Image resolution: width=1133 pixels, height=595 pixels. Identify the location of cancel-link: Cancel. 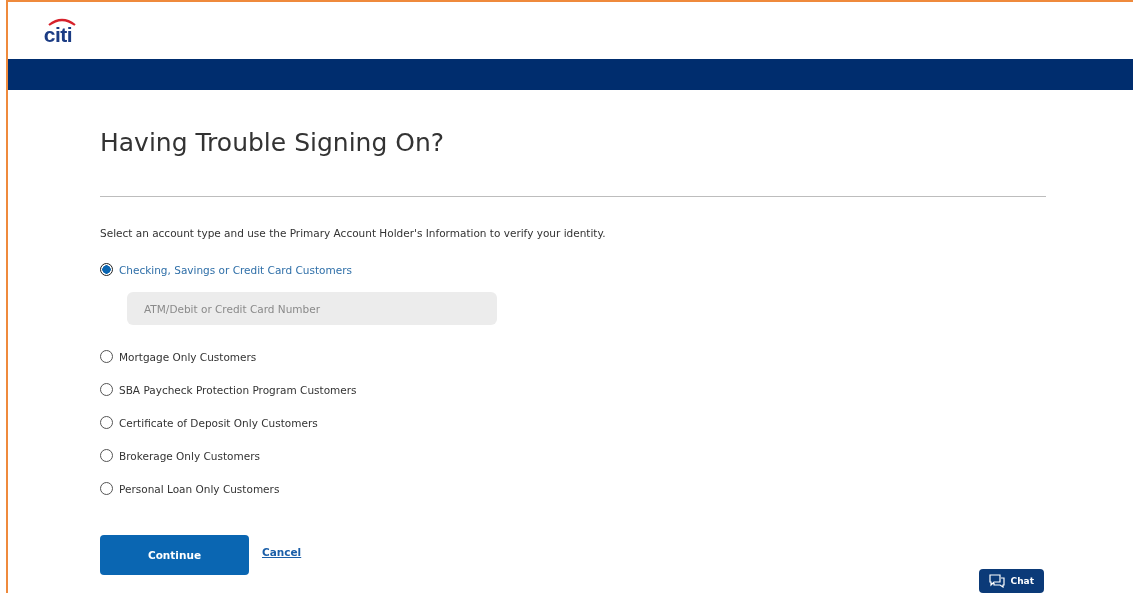
(282, 552).